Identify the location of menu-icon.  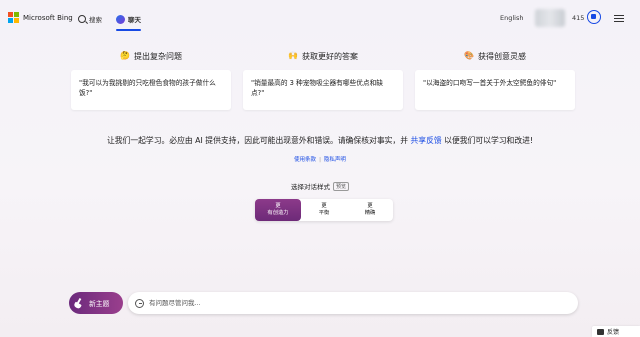
(619, 18).